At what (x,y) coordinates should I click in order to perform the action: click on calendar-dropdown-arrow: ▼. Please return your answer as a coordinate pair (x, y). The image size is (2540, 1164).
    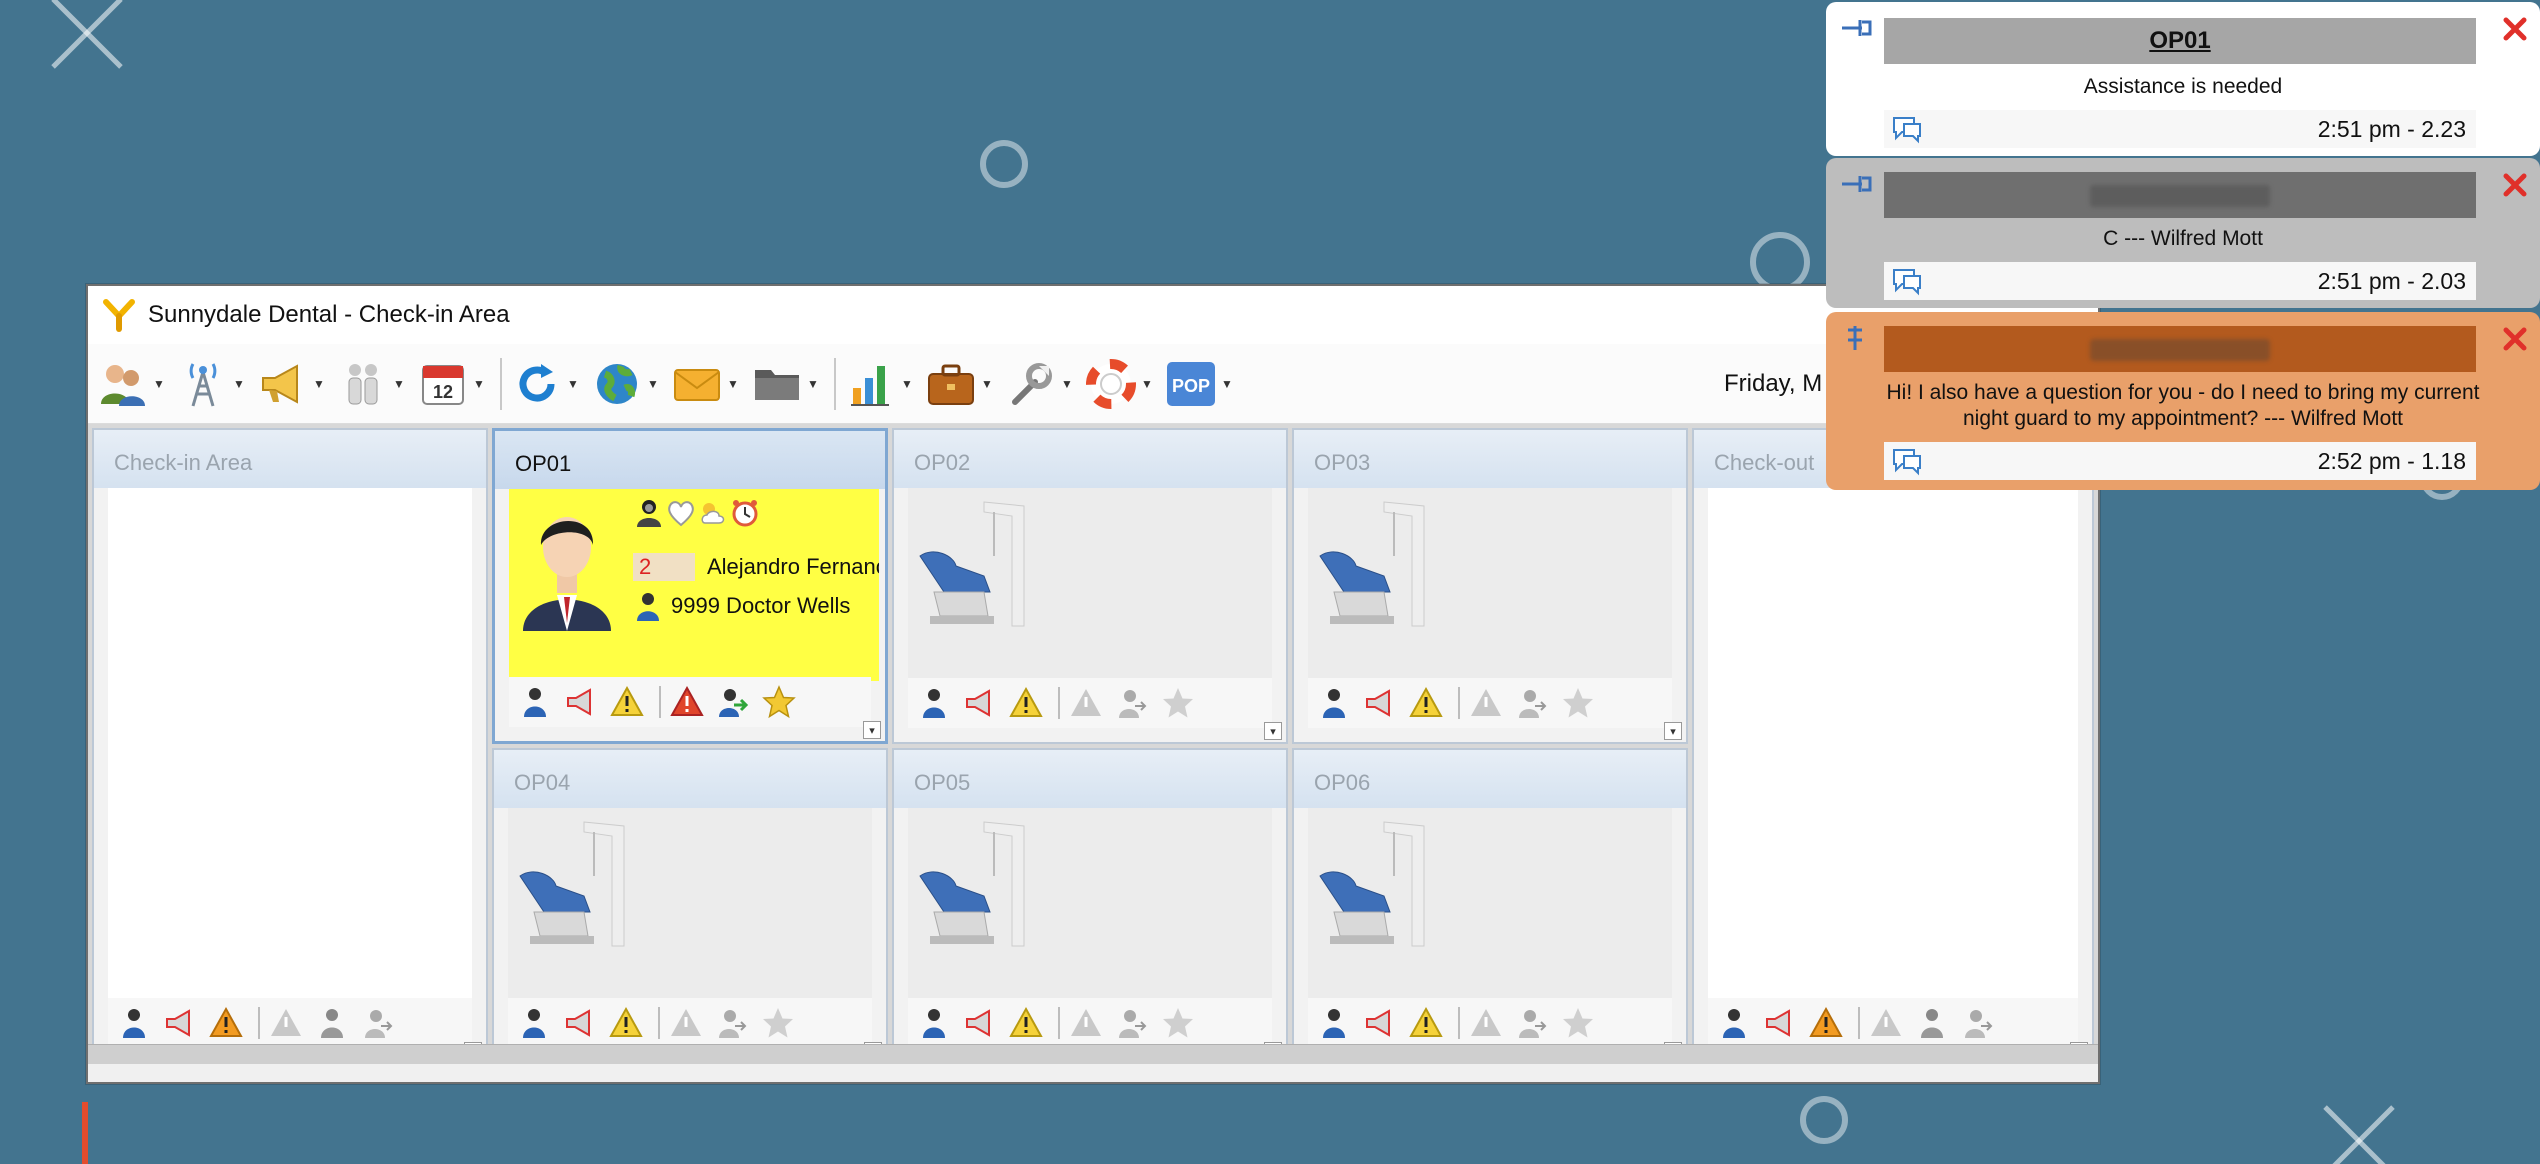
    Looking at the image, I should click on (479, 384).